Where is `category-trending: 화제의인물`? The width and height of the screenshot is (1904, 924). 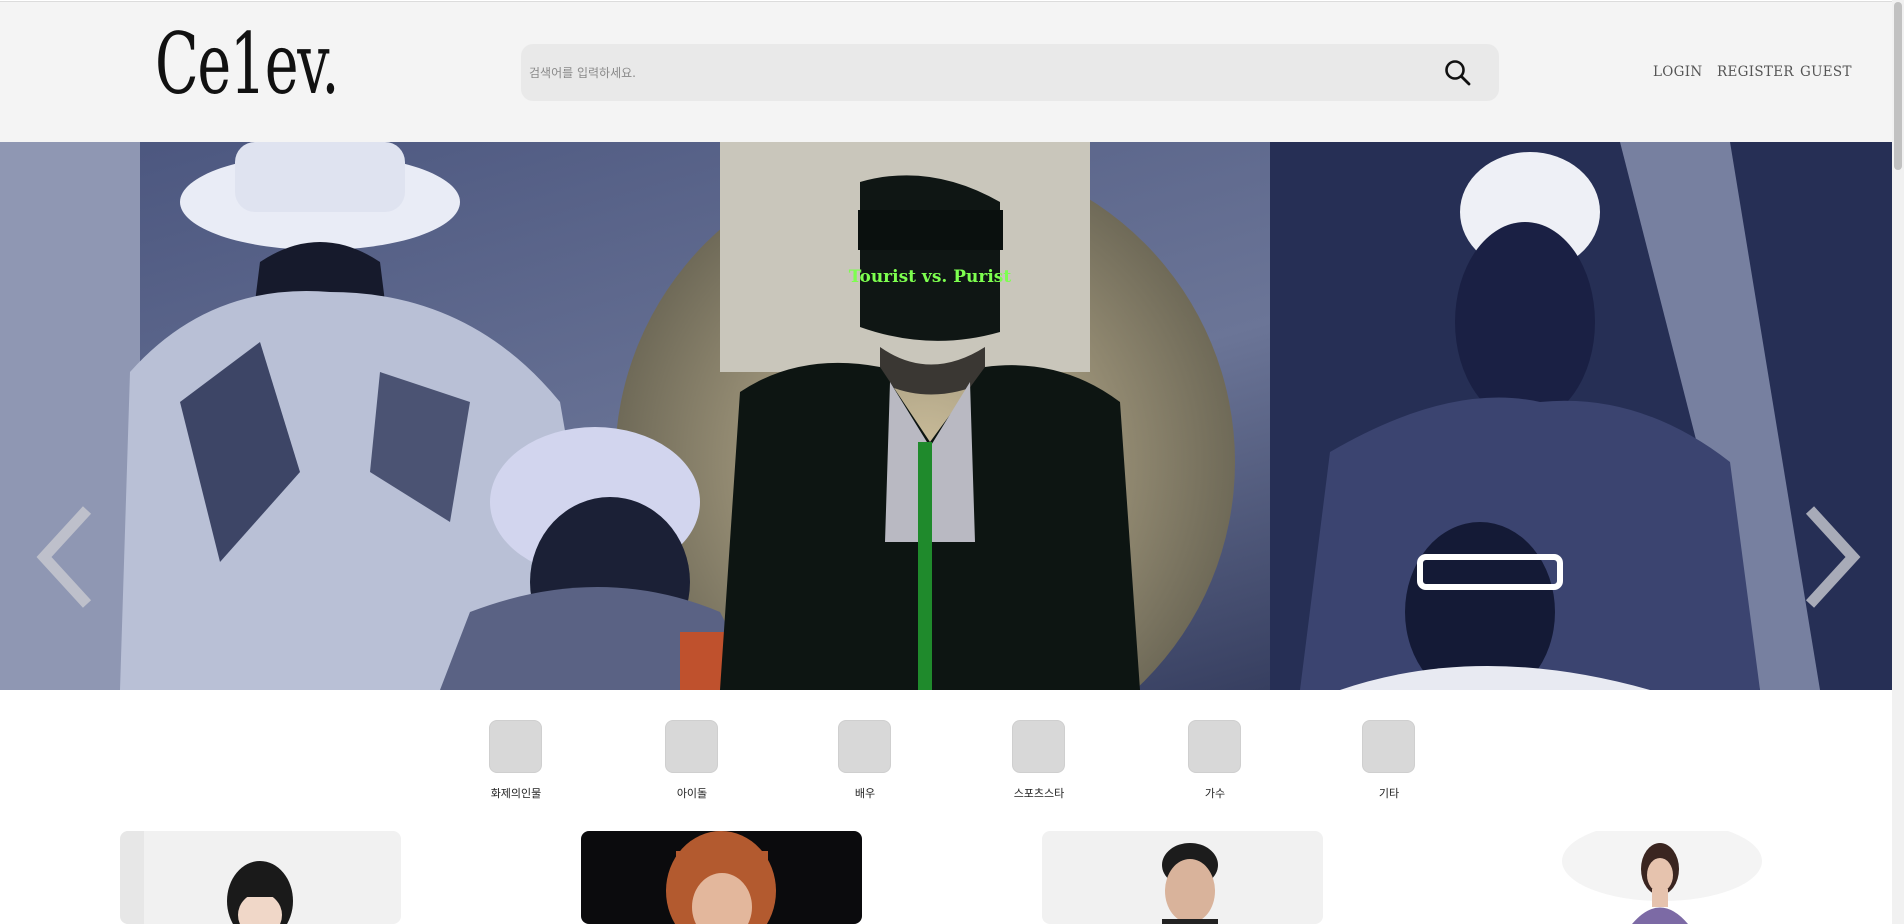
category-trending: 화제의인물 is located at coordinates (516, 765).